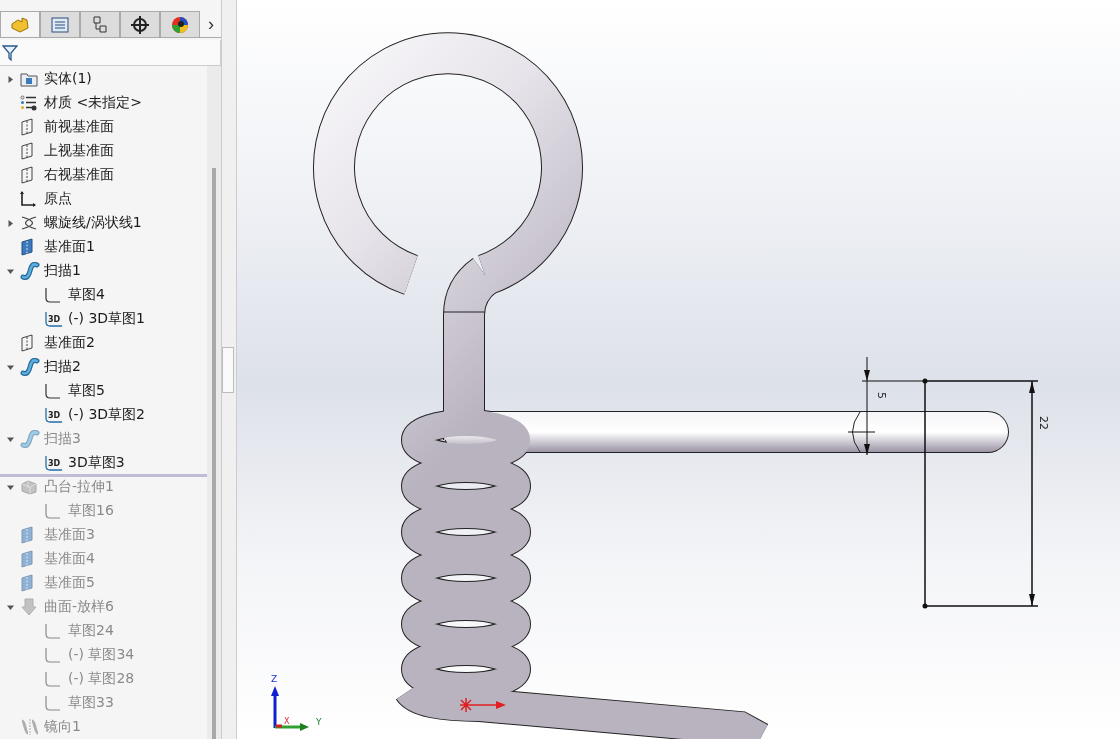 This screenshot has height=739, width=1120. What do you see at coordinates (30, 727) in the screenshot?
I see `mirror-icon` at bounding box center [30, 727].